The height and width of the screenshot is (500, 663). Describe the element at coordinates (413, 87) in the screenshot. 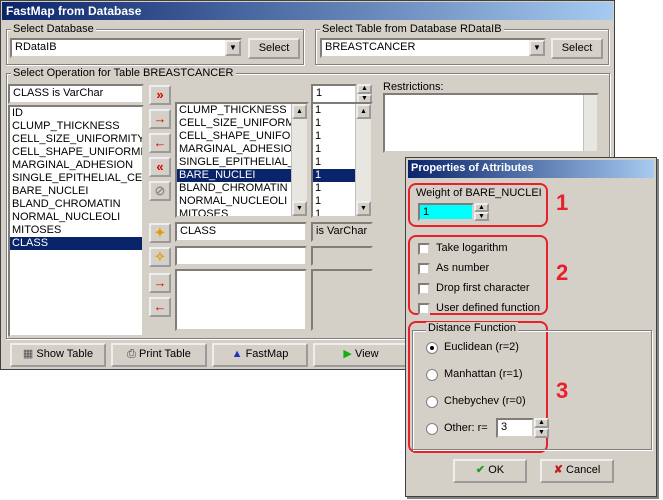

I see `restrictions-label: Restrictions:` at that location.